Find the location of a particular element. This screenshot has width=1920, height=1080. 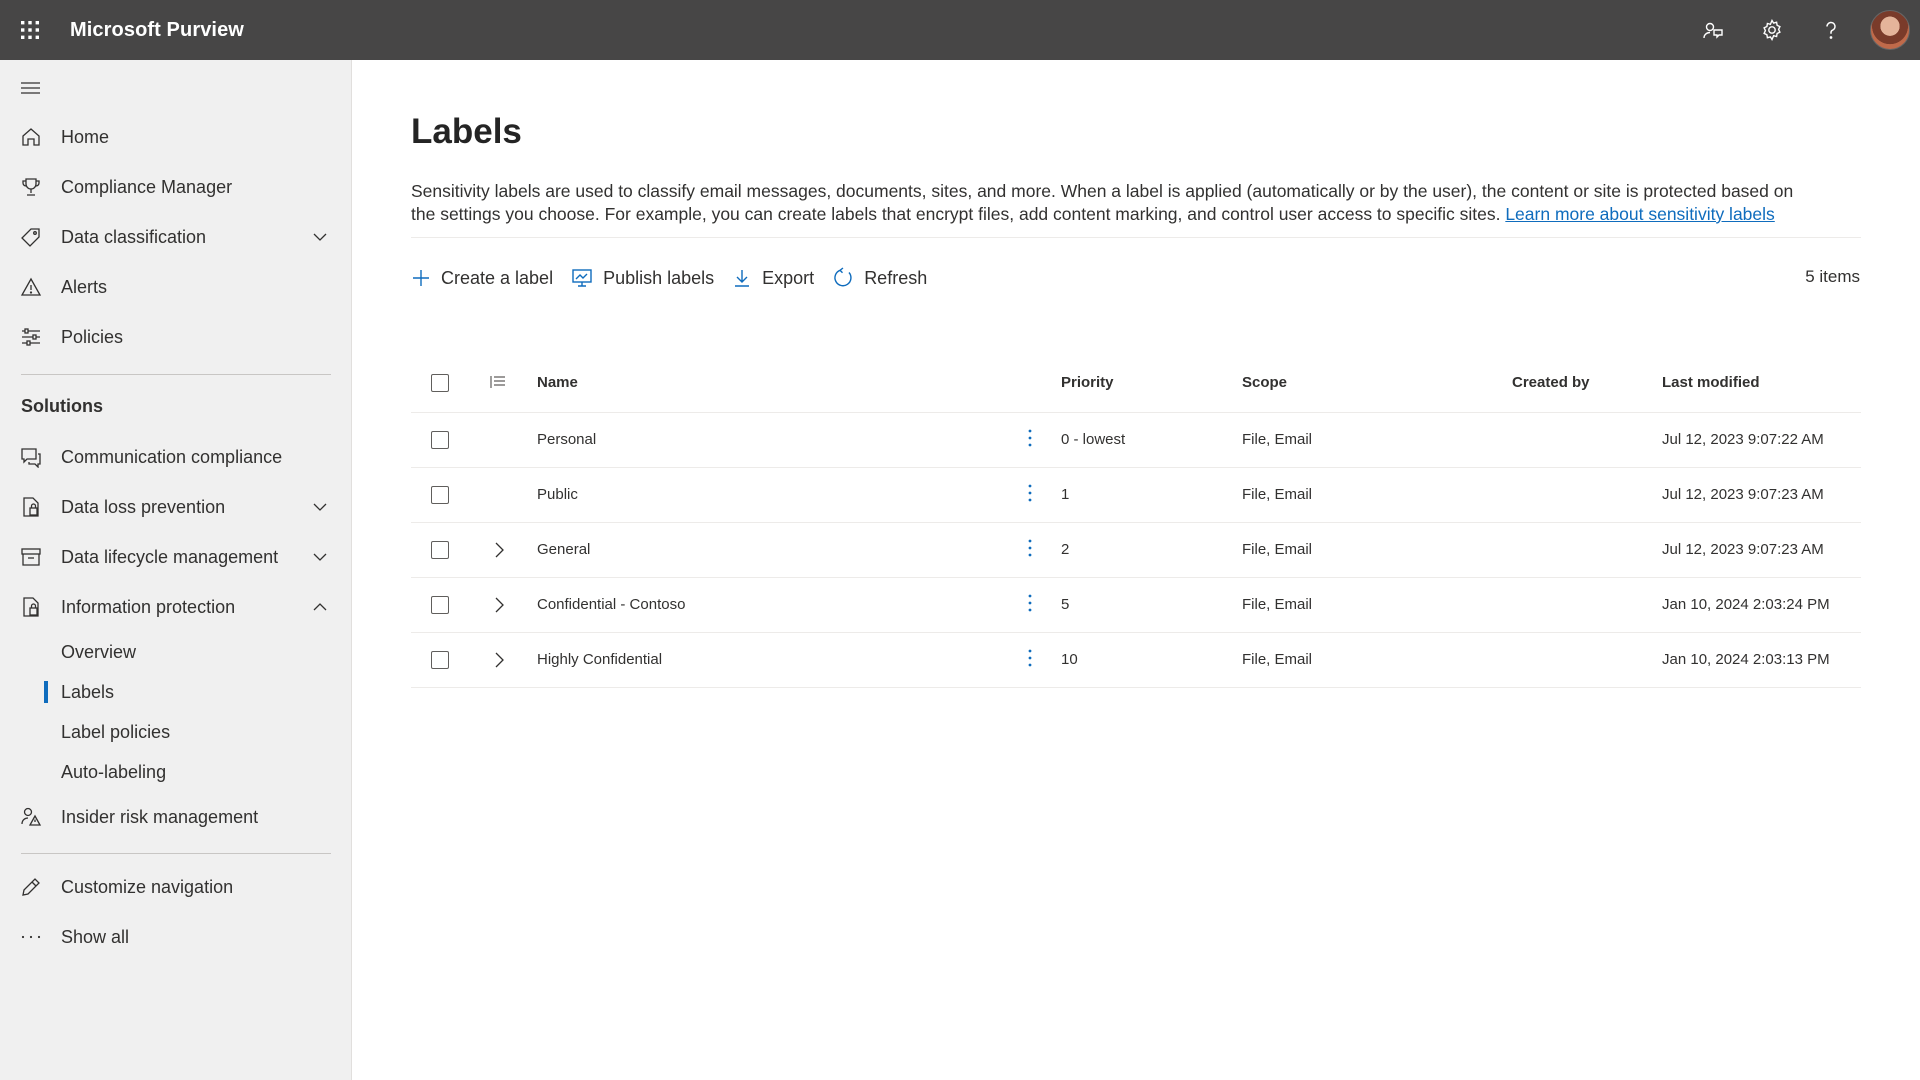

chevron-up-icon is located at coordinates (320, 607).